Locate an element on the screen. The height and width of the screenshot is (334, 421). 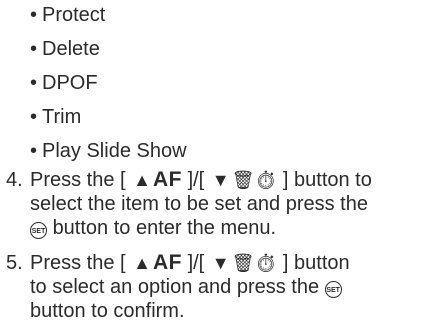
step-line: button to confirm. is located at coordinates (107, 311).